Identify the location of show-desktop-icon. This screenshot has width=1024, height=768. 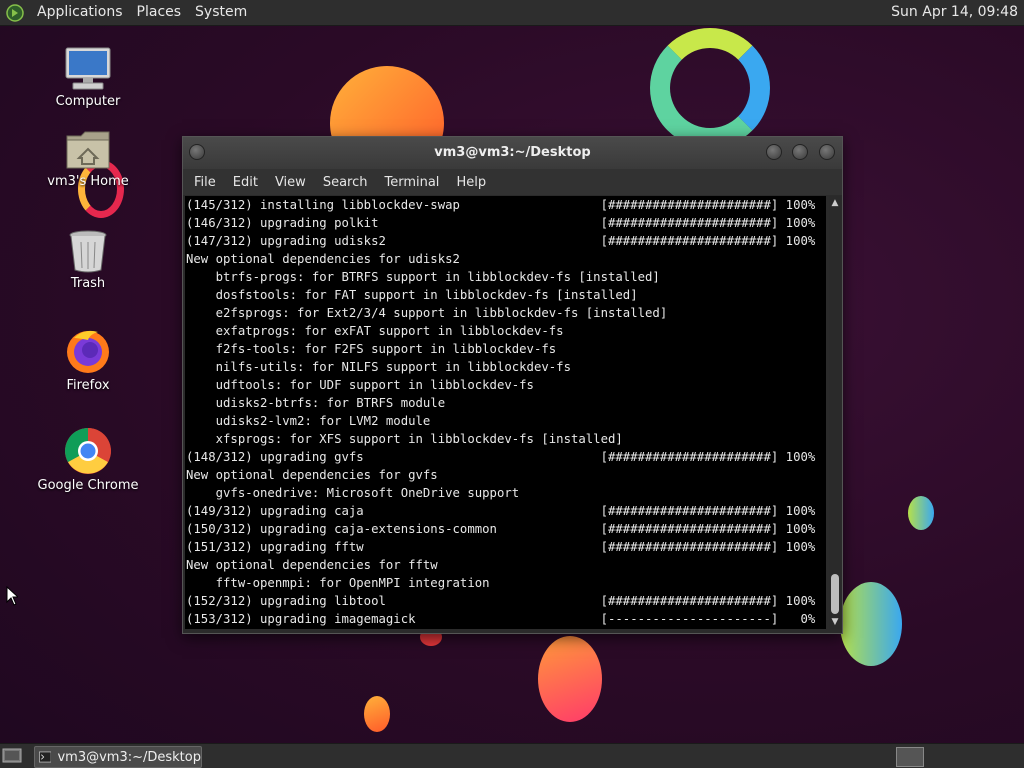
(12, 755).